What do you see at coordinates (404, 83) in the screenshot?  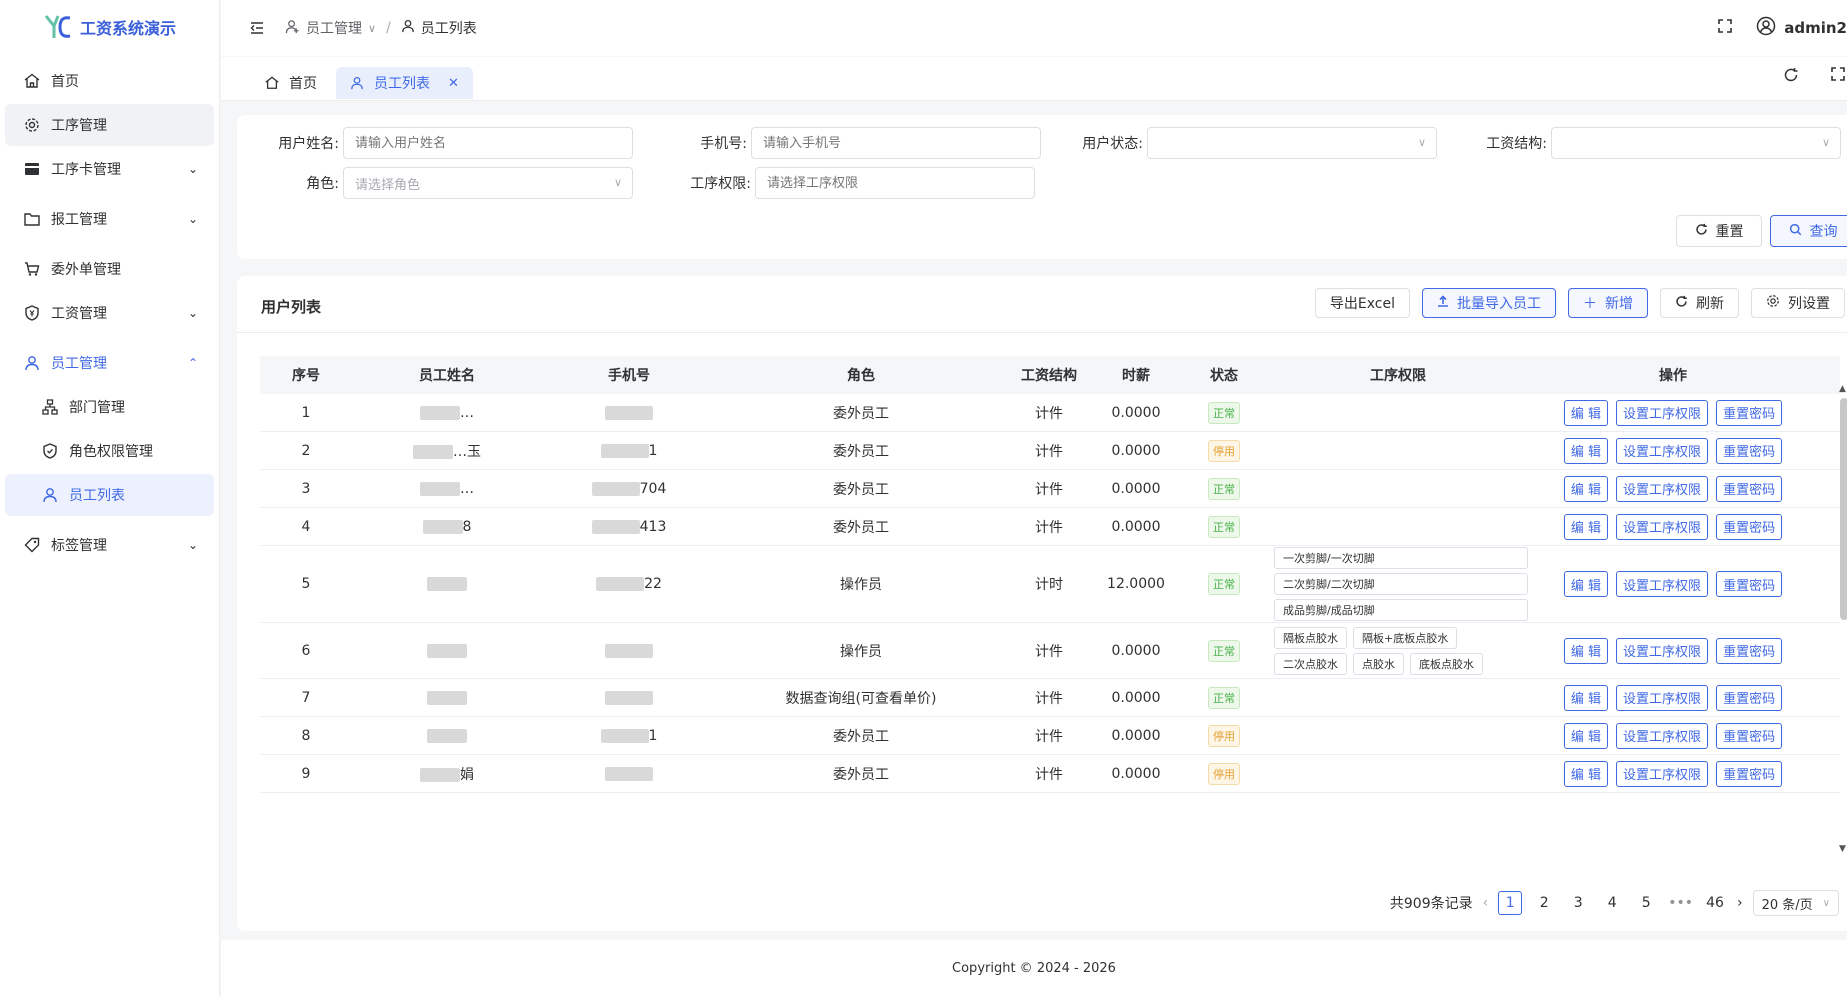 I see `tab-staff-list: 员工列表 ✕` at bounding box center [404, 83].